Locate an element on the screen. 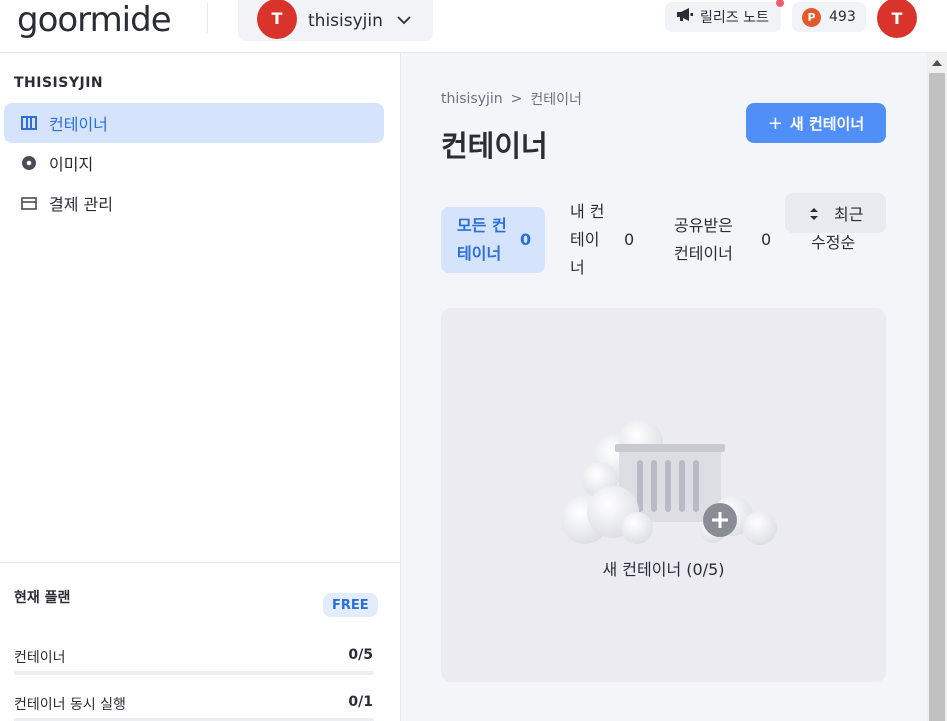  points-icon: P is located at coordinates (811, 17).